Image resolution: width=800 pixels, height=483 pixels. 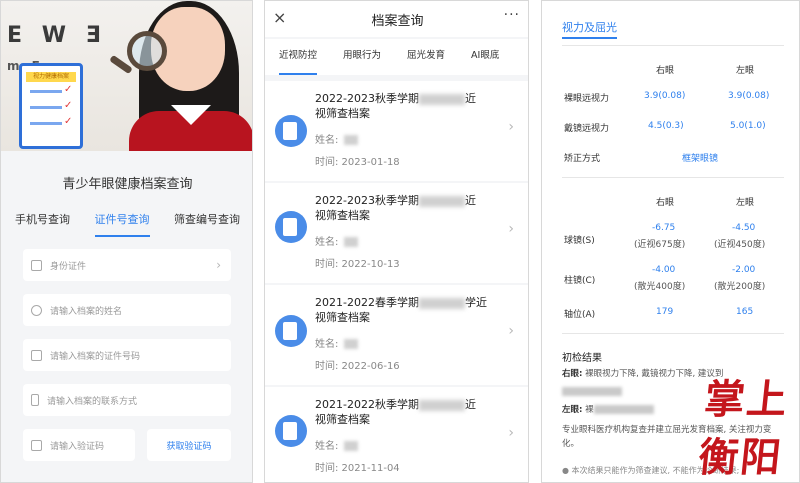 I want to click on category-tabs: 近视防控 用眼行为 屈光发育 AI眼底, so click(x=396, y=57).